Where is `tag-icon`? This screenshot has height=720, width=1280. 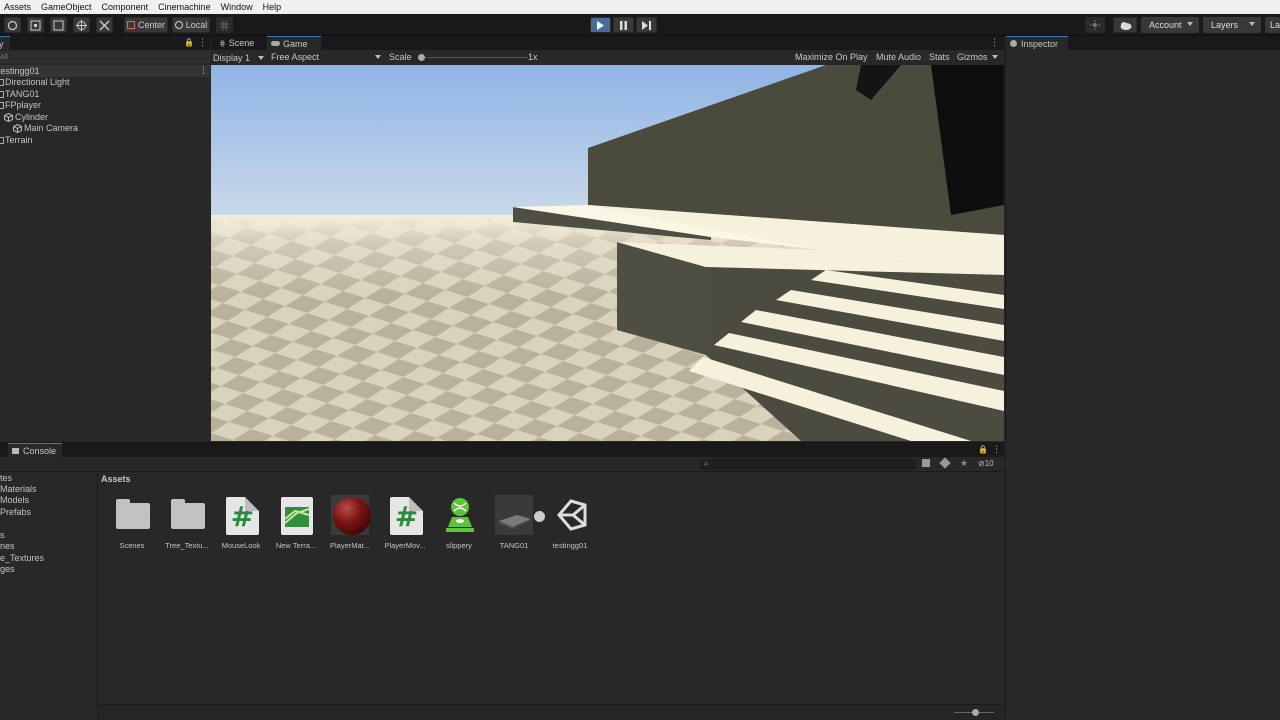
tag-icon is located at coordinates (945, 463).